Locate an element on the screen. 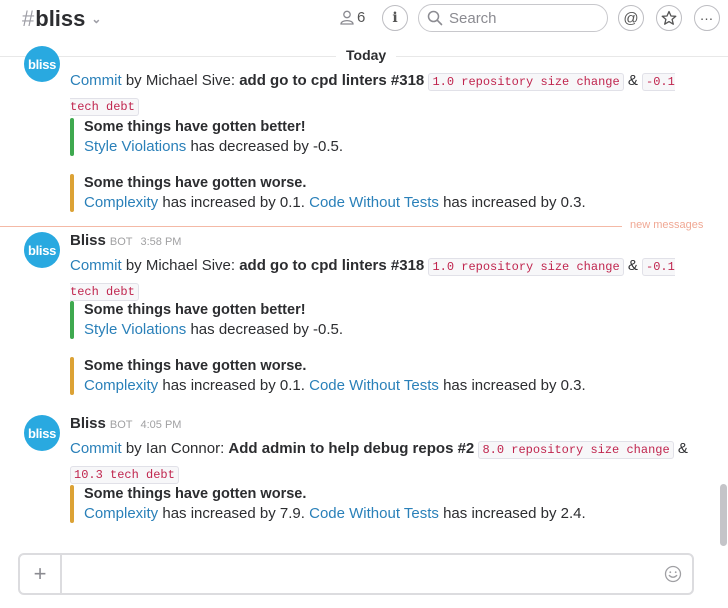  new-messages-divider is located at coordinates (311, 226).